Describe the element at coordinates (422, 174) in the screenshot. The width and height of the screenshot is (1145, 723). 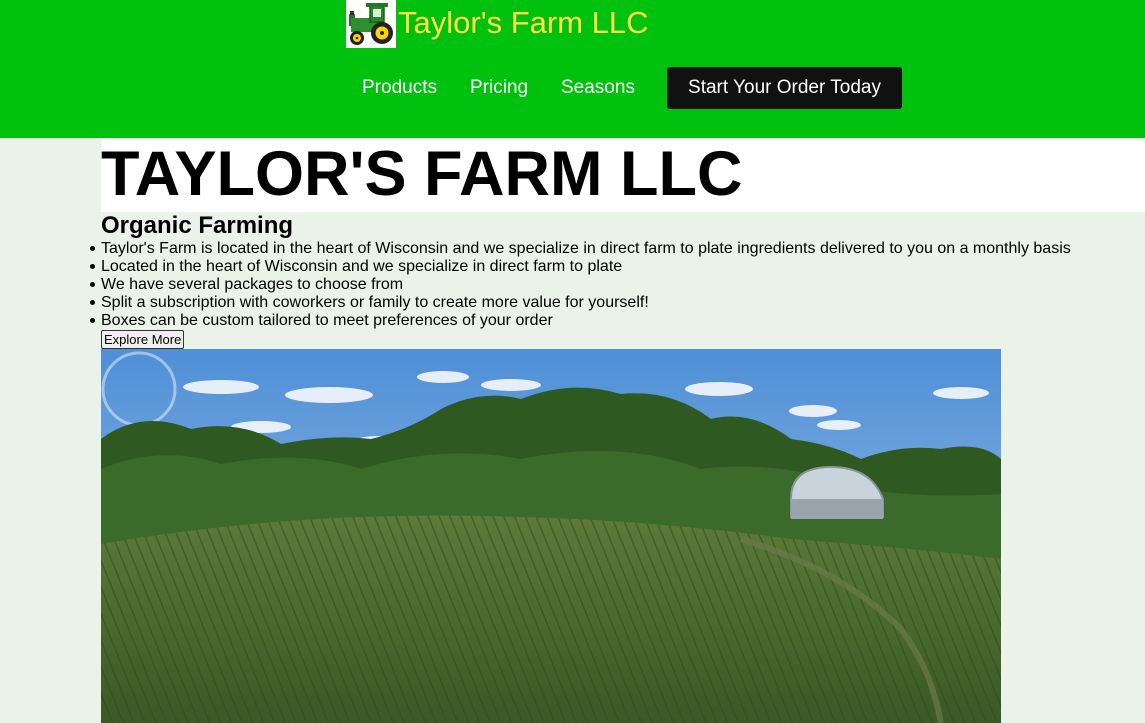
I see `page-title: TAYLOR'S FARM LLC` at that location.